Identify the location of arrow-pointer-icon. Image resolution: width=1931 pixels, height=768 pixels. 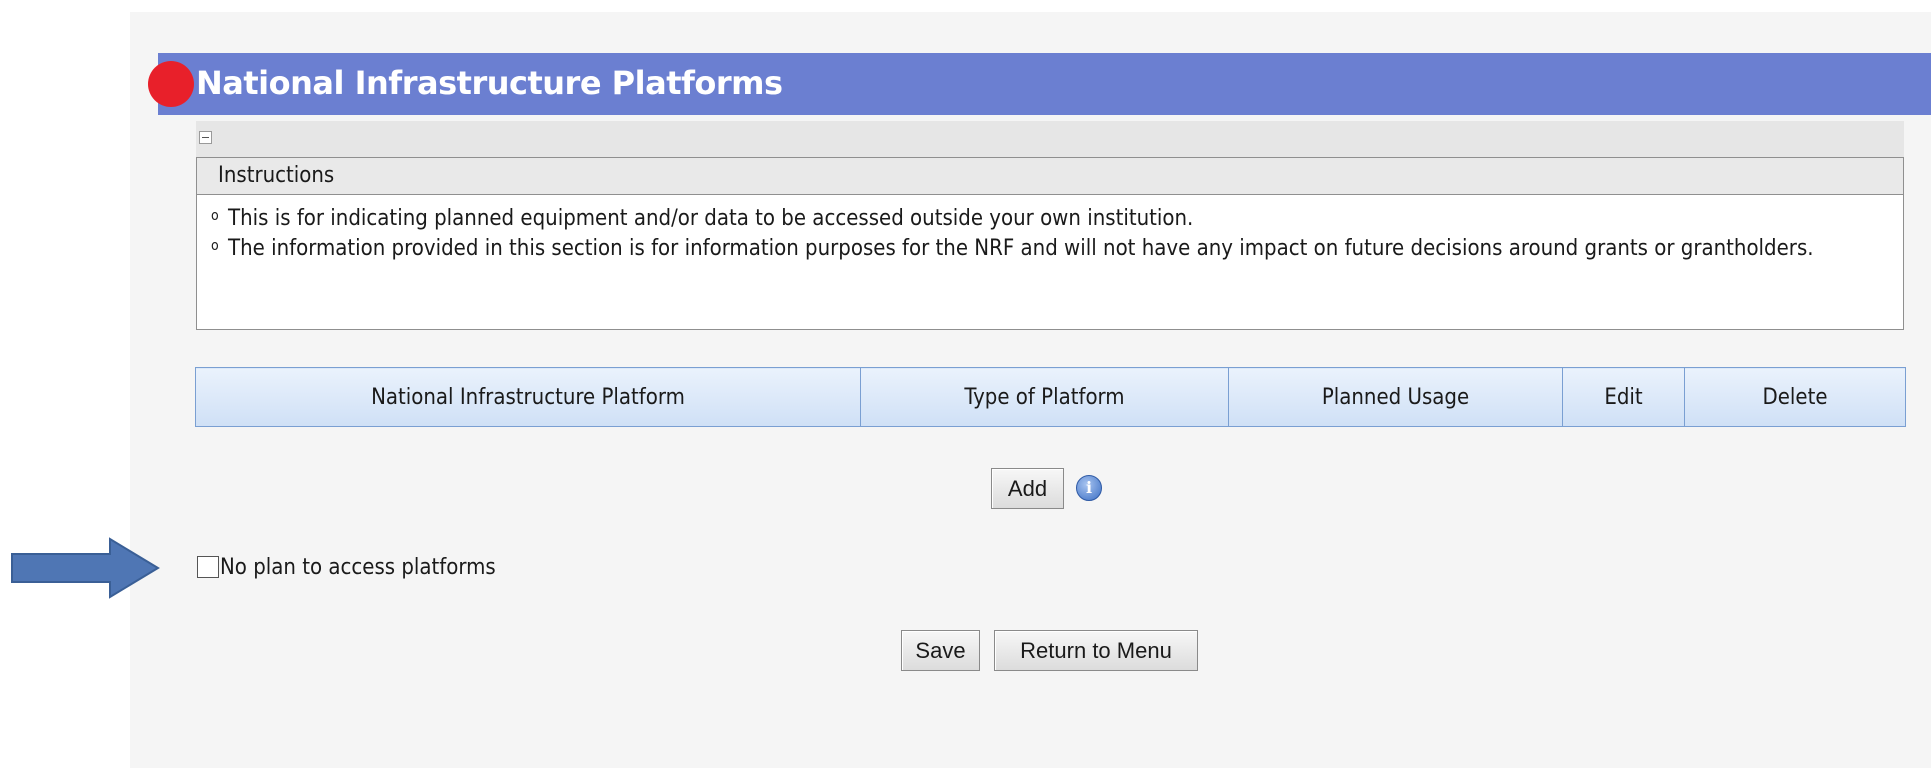
(85, 568).